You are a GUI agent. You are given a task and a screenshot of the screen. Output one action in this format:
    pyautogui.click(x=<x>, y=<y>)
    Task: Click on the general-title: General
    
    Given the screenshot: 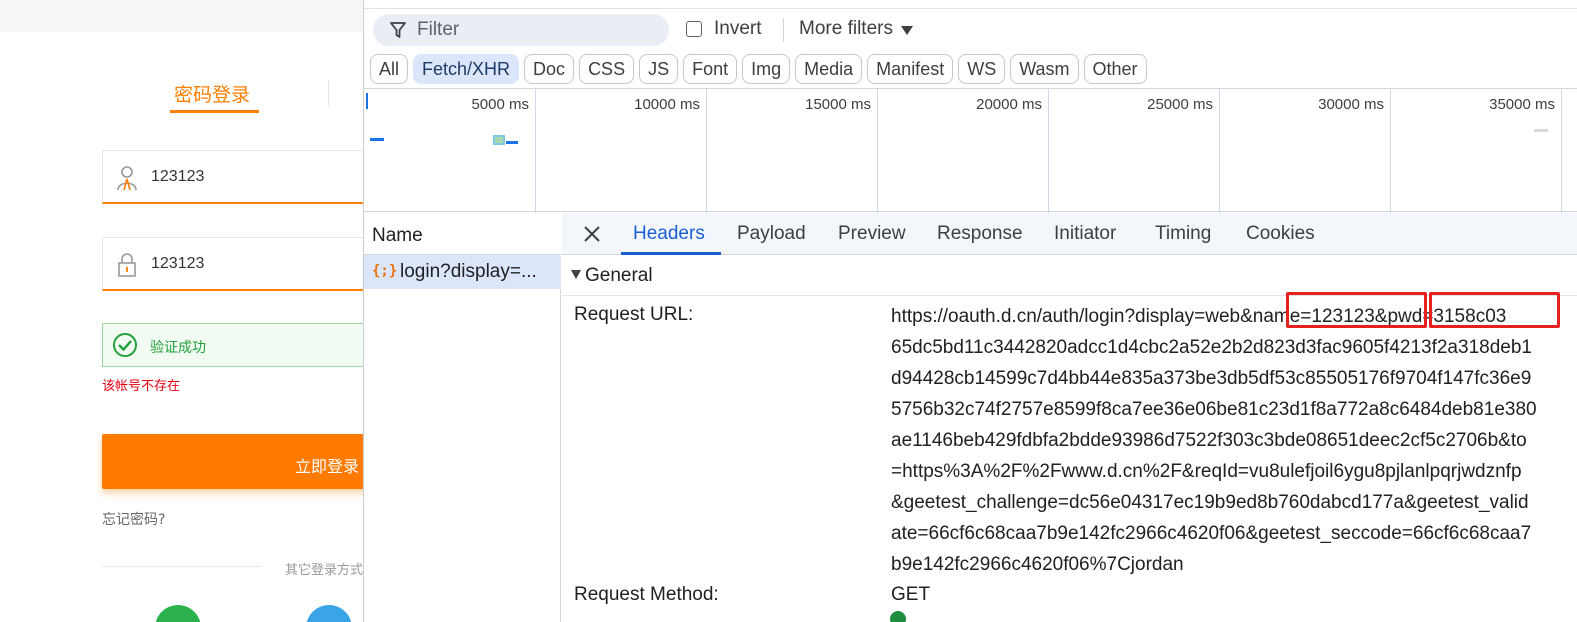 What is the action you would take?
    pyautogui.click(x=619, y=275)
    